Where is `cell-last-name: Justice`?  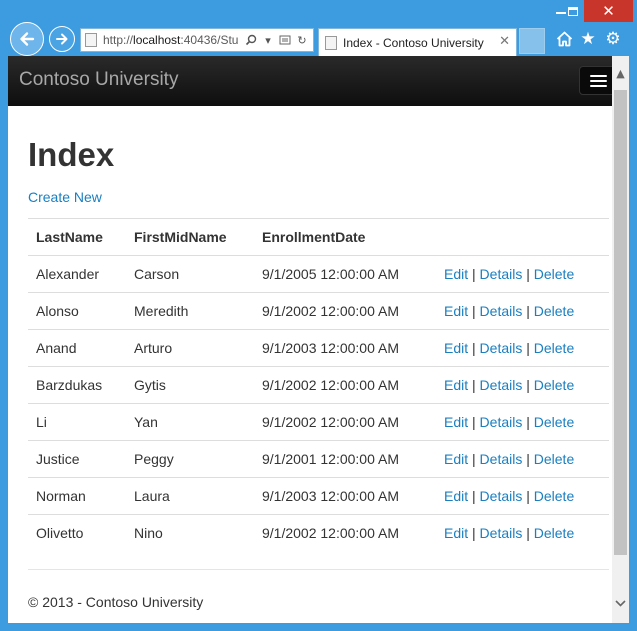 cell-last-name: Justice is located at coordinates (77, 459).